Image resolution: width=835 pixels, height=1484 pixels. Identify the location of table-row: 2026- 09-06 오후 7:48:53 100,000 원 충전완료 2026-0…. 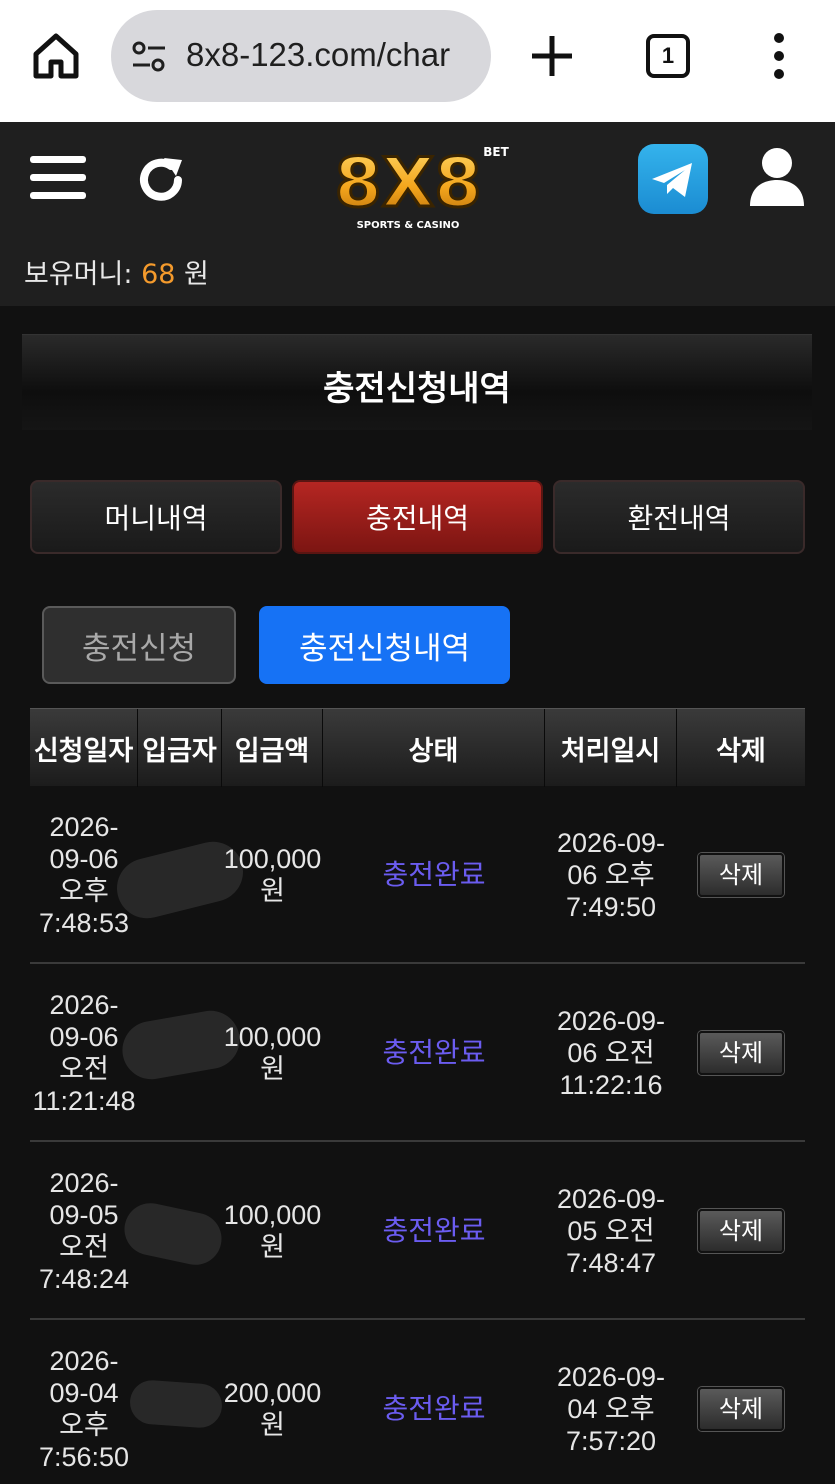
(417, 875).